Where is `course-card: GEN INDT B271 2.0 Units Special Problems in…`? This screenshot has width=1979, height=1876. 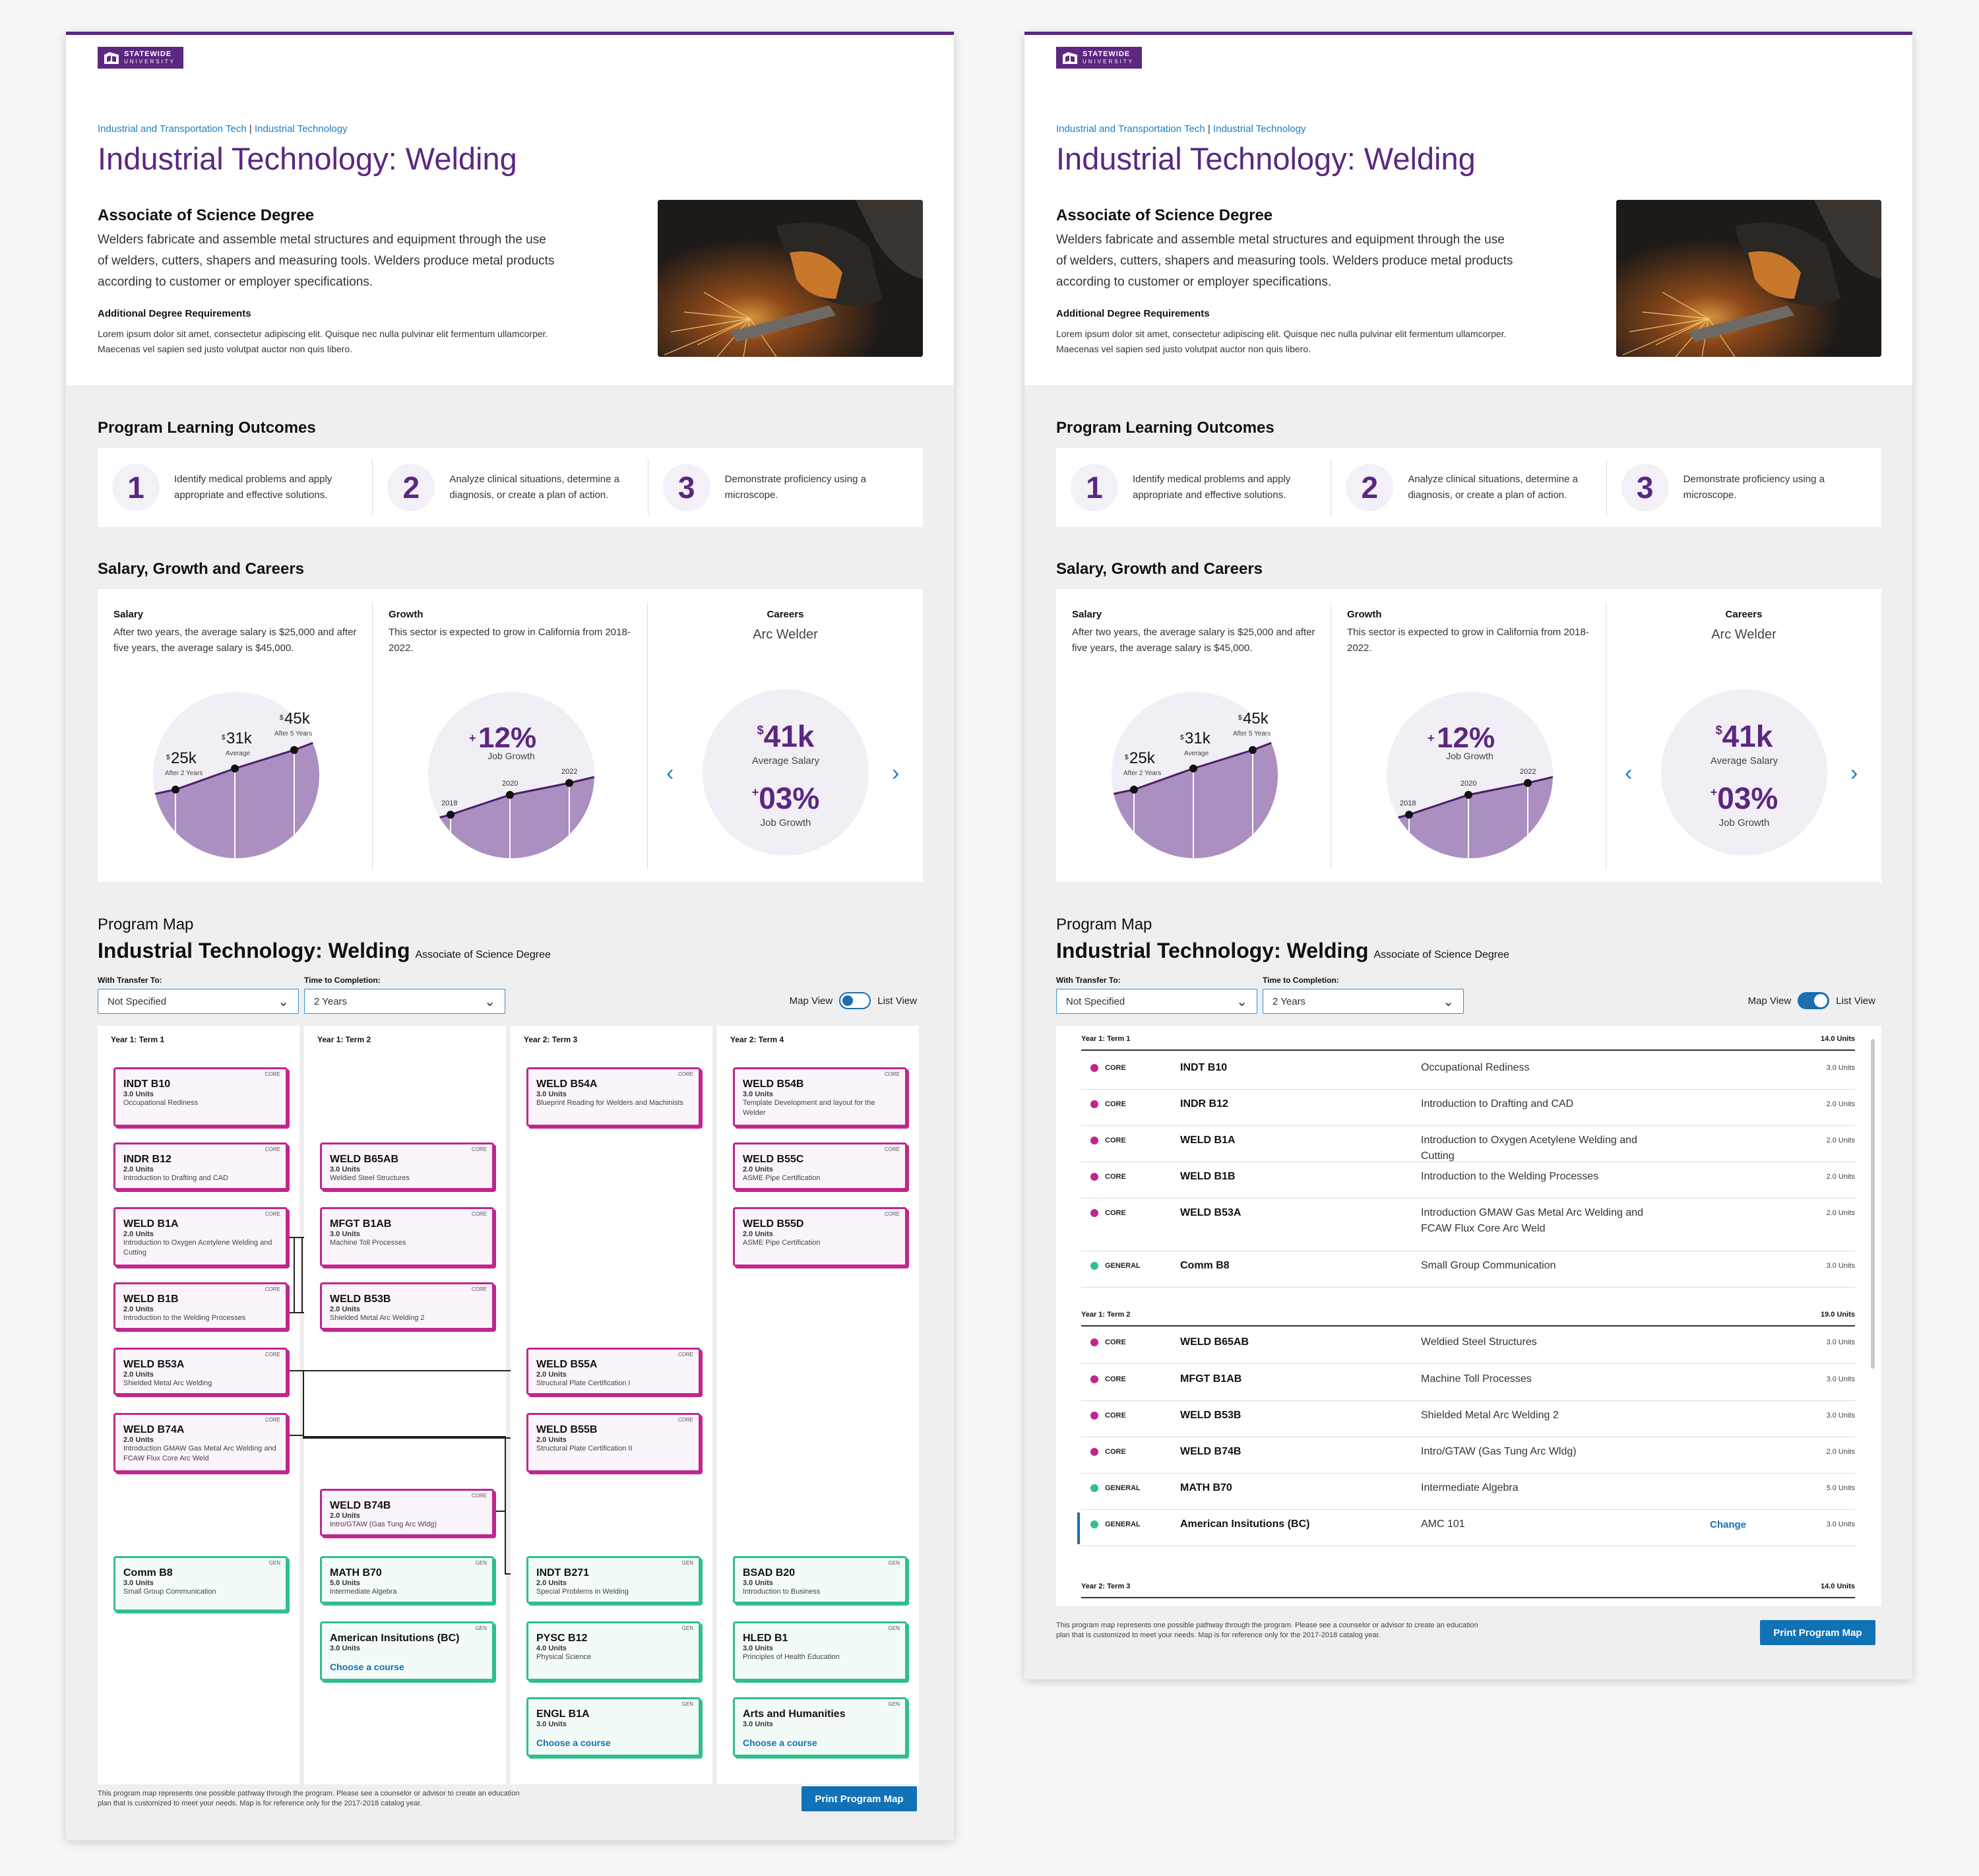
course-card: GEN INDT B271 2.0 Units Special Problems in… is located at coordinates (613, 1580).